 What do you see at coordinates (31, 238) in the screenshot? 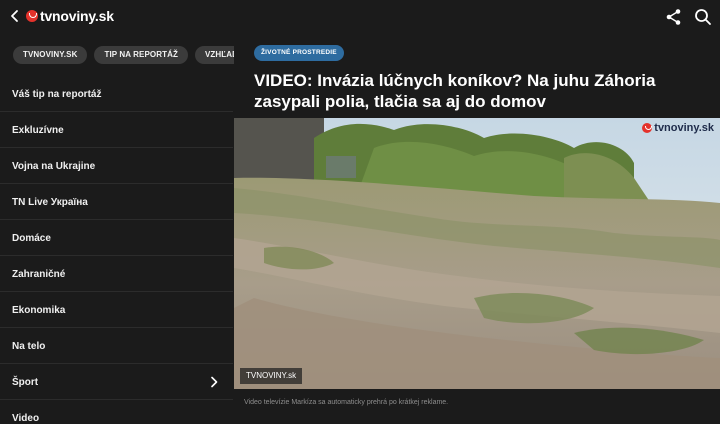
I see `menu-item-label: Domáce` at bounding box center [31, 238].